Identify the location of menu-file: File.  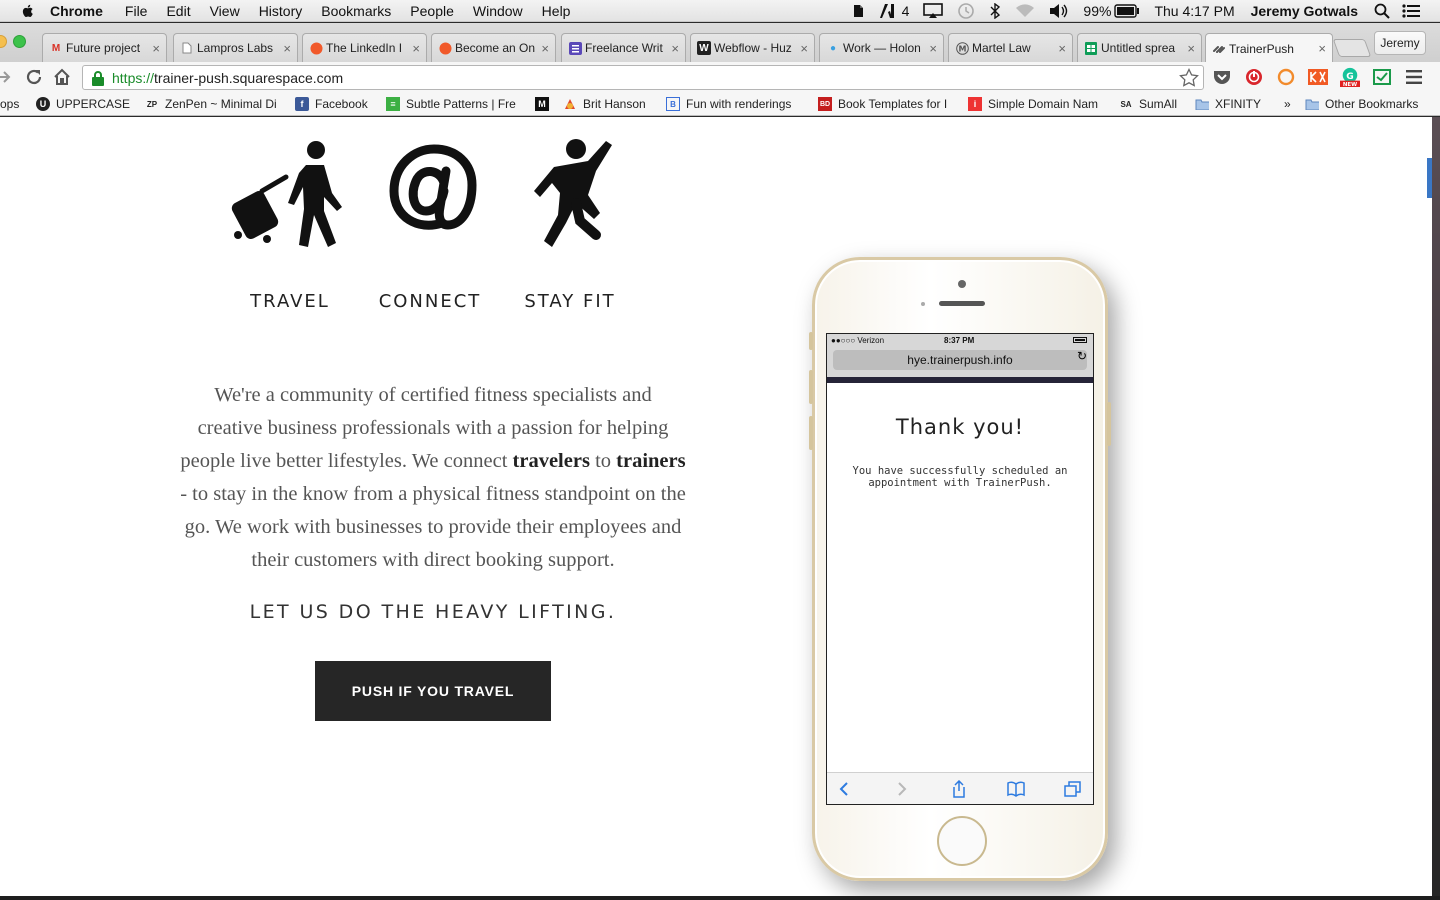
(136, 11).